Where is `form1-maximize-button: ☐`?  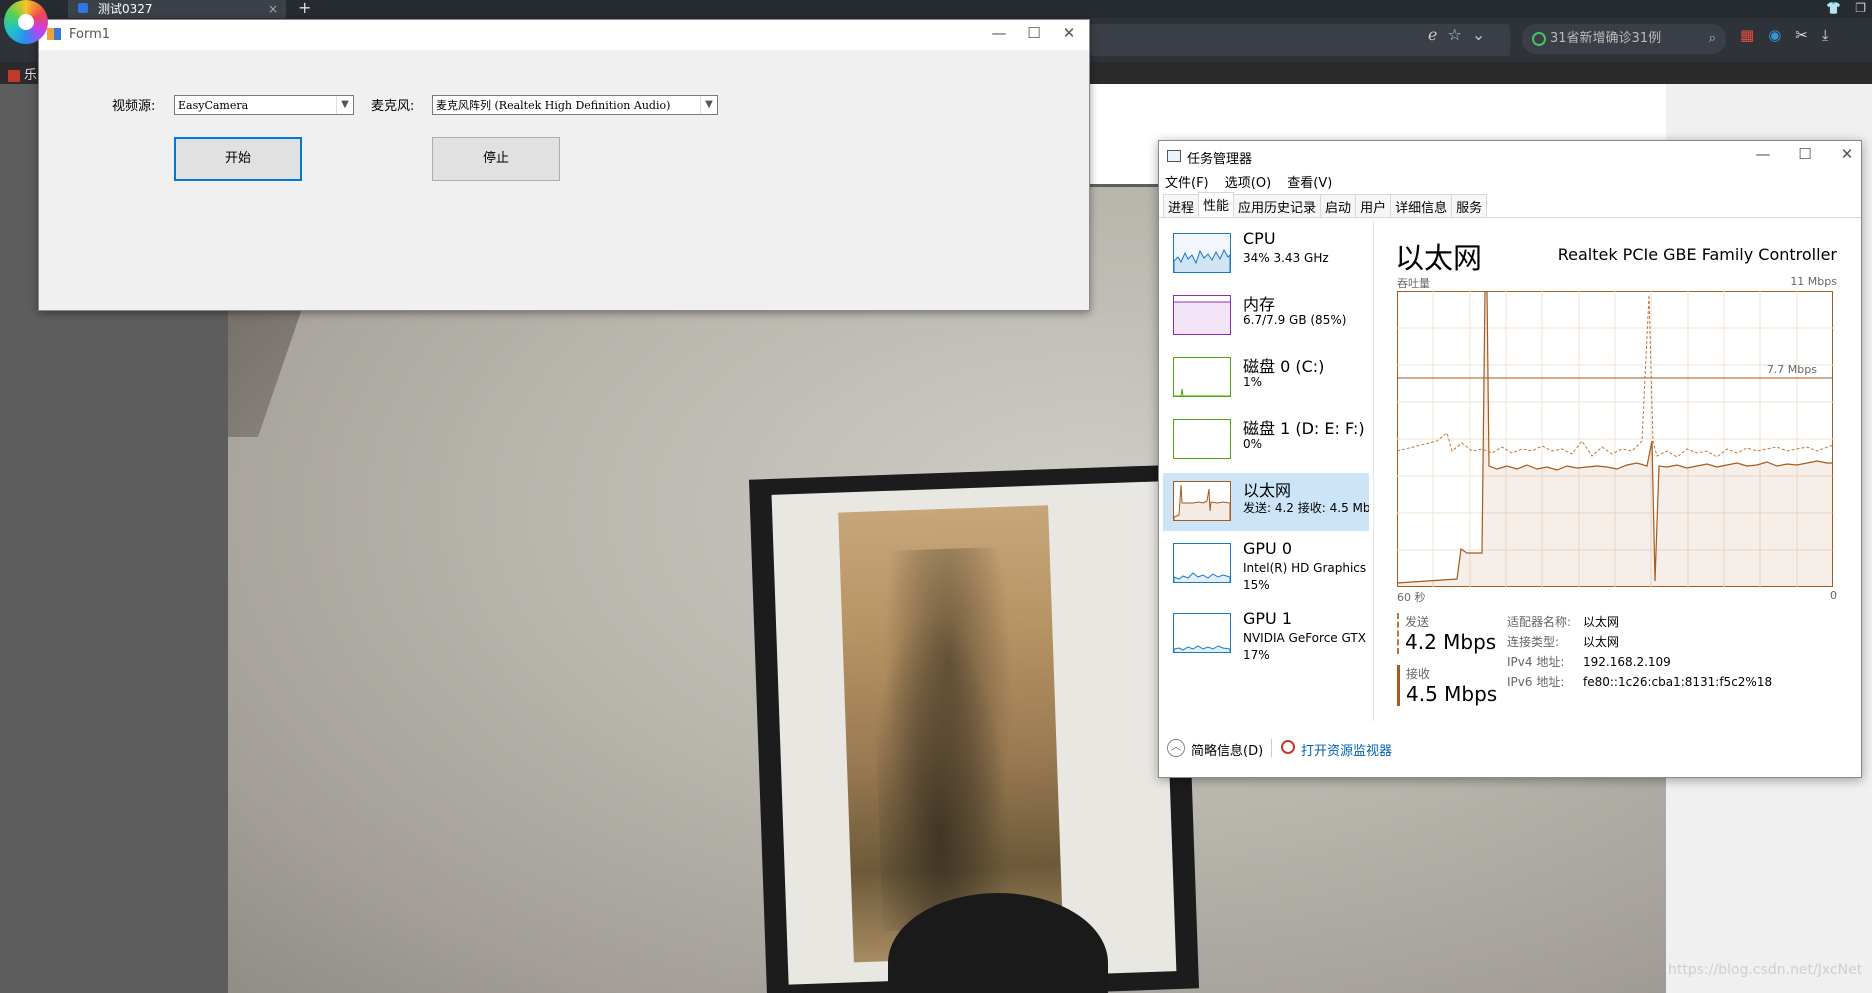
form1-maximize-button: ☐ is located at coordinates (1034, 33).